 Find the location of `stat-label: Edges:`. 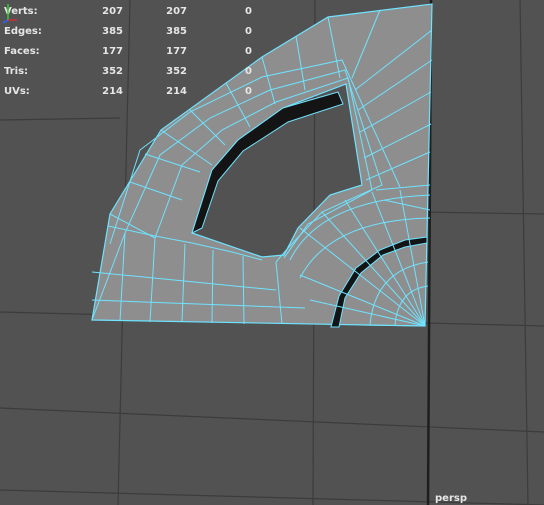

stat-label: Edges: is located at coordinates (23, 31).